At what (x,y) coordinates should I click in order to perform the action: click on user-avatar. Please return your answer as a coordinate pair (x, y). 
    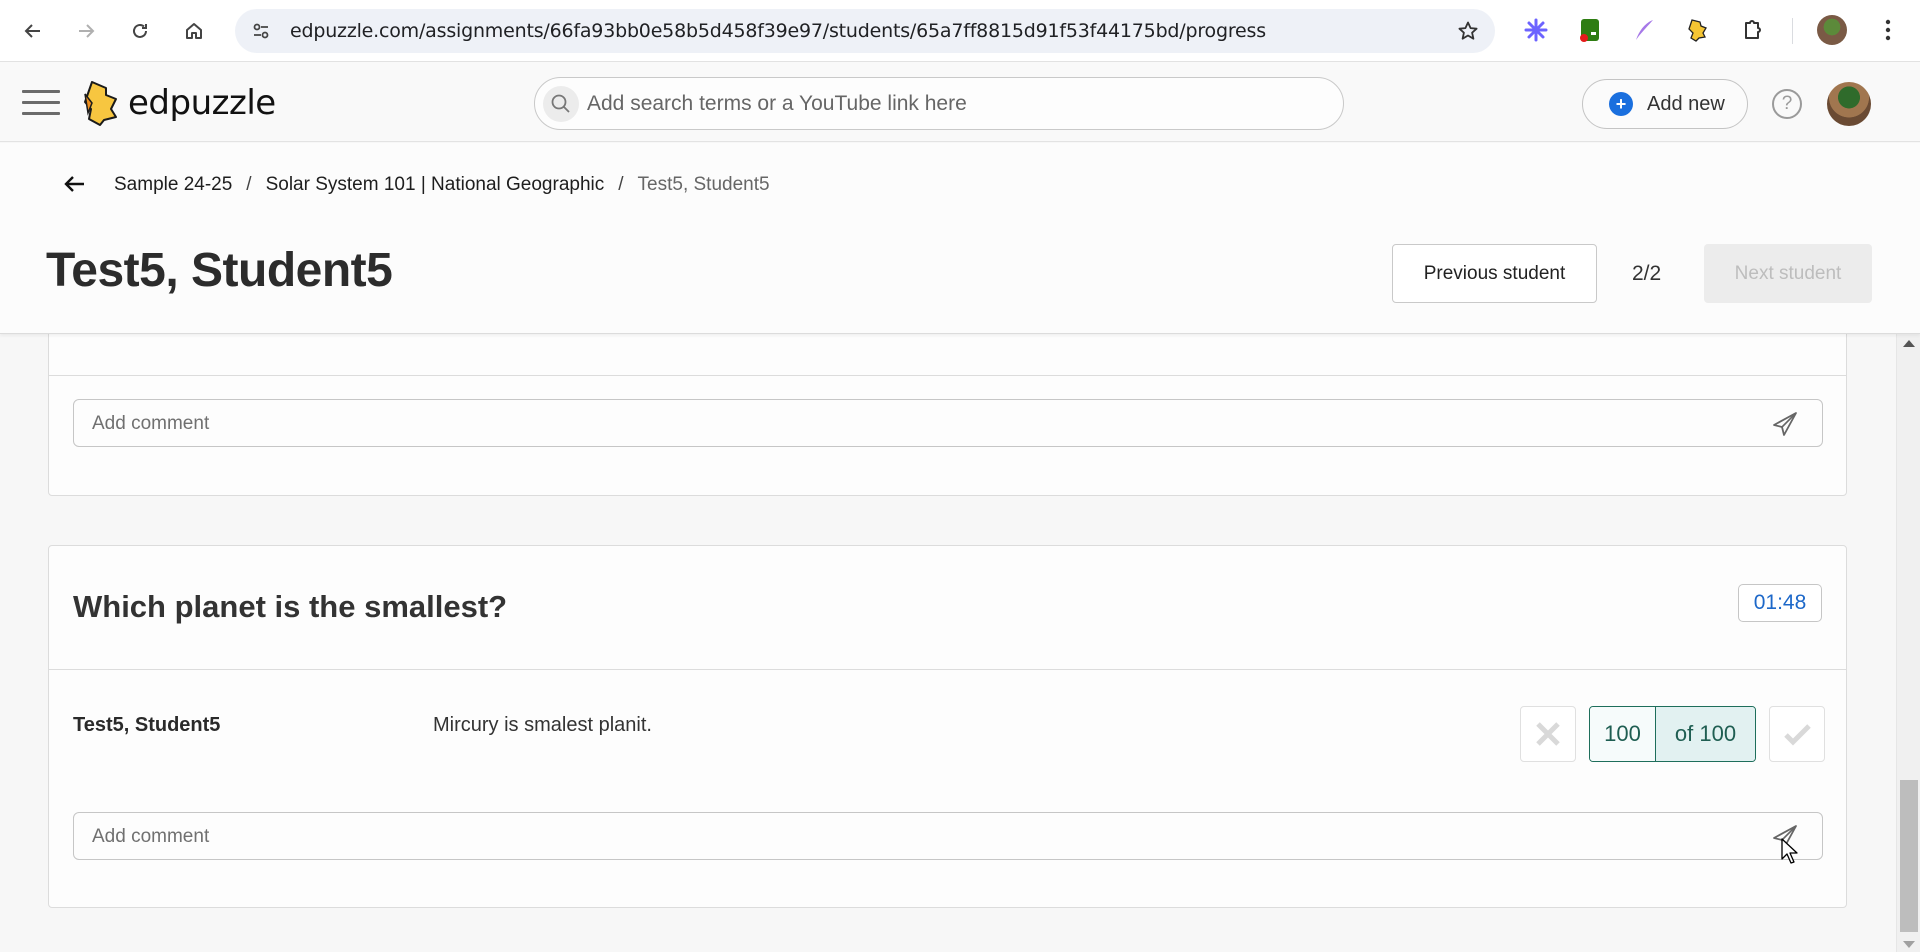
    Looking at the image, I should click on (1849, 104).